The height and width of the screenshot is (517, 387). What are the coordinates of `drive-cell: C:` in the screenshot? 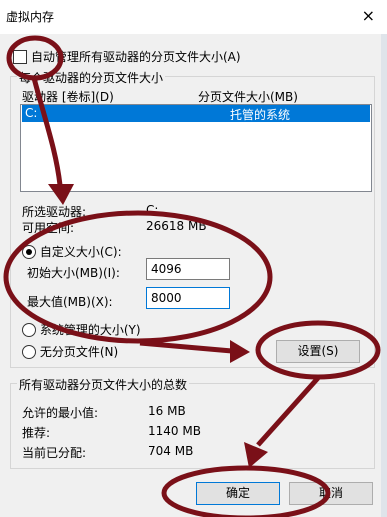 It's located at (31, 113).